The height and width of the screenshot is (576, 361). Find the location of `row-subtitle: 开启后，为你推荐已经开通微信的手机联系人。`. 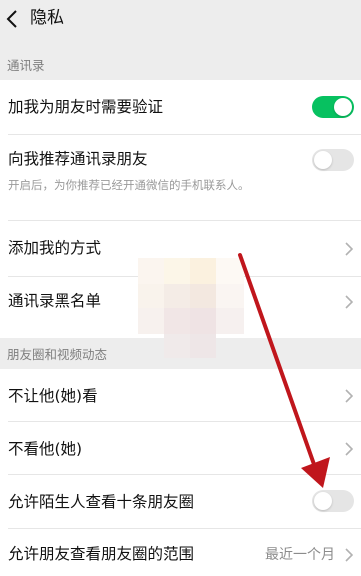

row-subtitle: 开启后，为你推荐已经开通微信的手机联系人。 is located at coordinates (129, 185).